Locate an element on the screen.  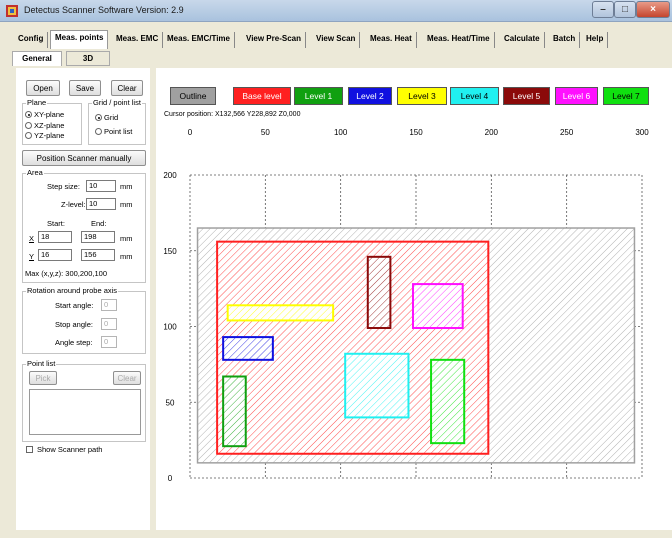
y-tick-label: 50 is located at coordinates (170, 402).